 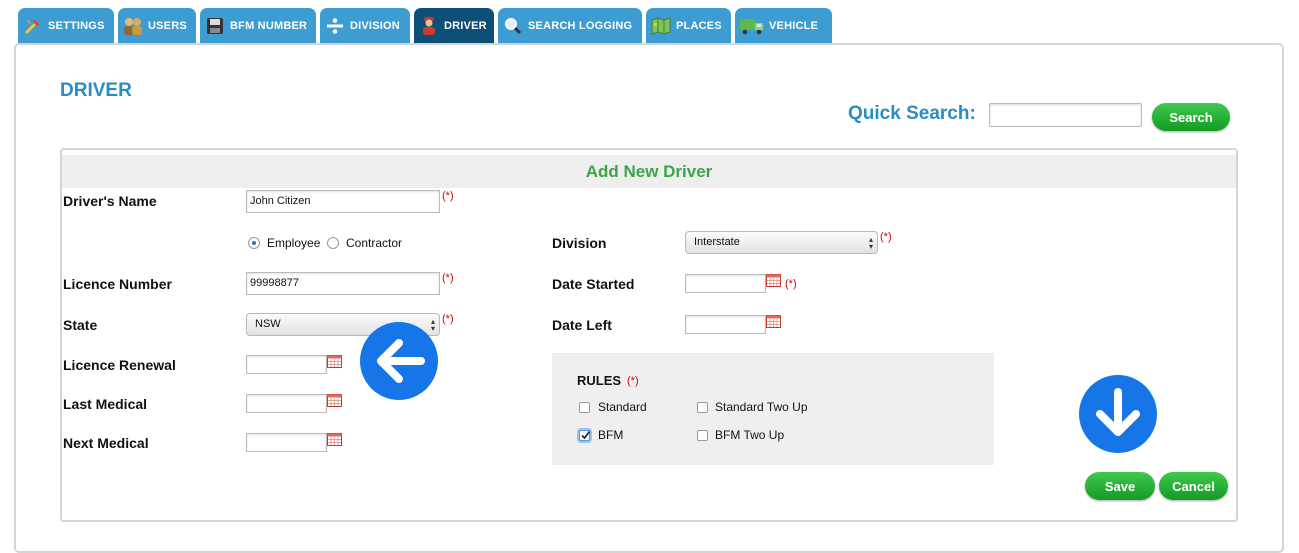 I want to click on rules-label: RULES, so click(x=599, y=380).